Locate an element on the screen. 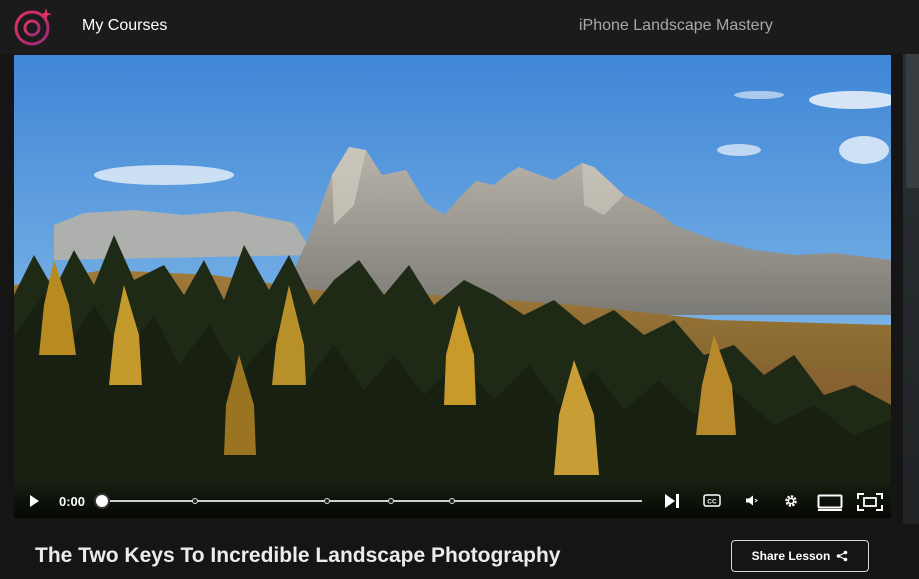  fullscreen-icon is located at coordinates (870, 502).